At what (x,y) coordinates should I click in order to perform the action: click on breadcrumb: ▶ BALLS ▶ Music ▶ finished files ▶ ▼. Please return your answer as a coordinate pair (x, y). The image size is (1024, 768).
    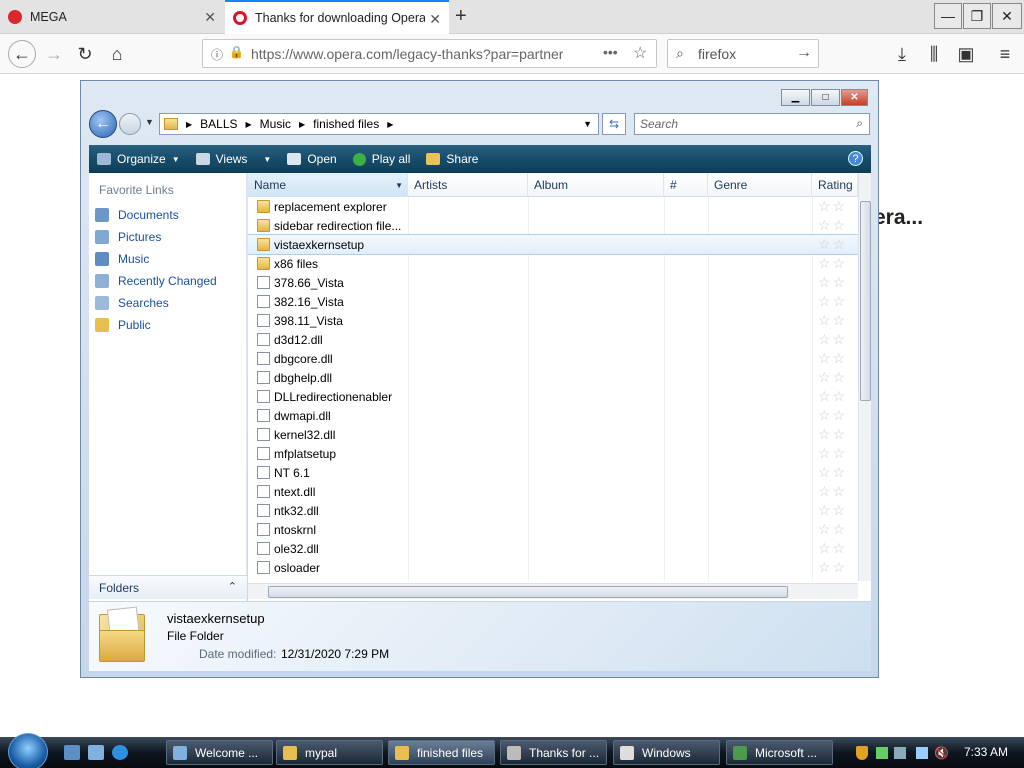
    Looking at the image, I should click on (379, 124).